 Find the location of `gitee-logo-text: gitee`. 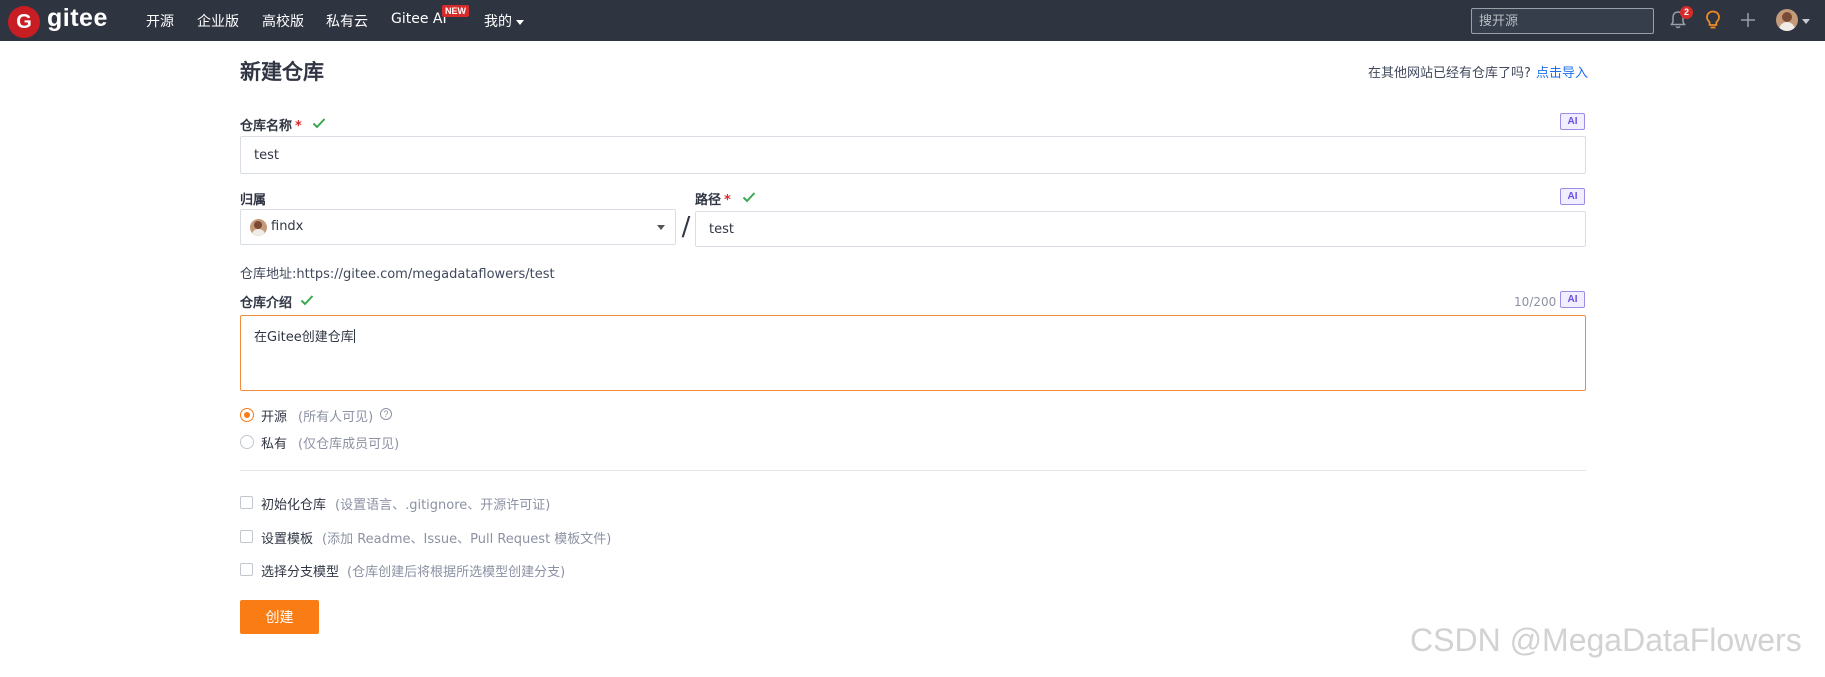

gitee-logo-text: gitee is located at coordinates (77, 18).